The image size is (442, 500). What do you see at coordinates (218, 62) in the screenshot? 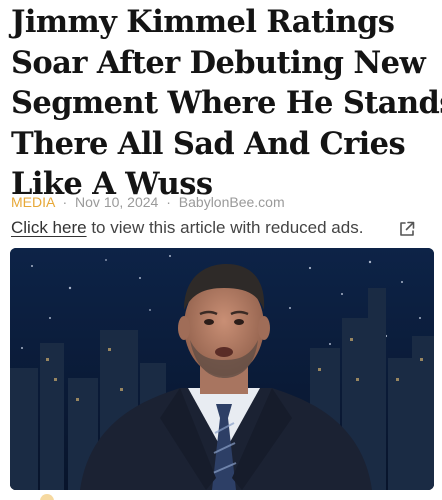
I see `headline-line: Soar After Debuting New` at bounding box center [218, 62].